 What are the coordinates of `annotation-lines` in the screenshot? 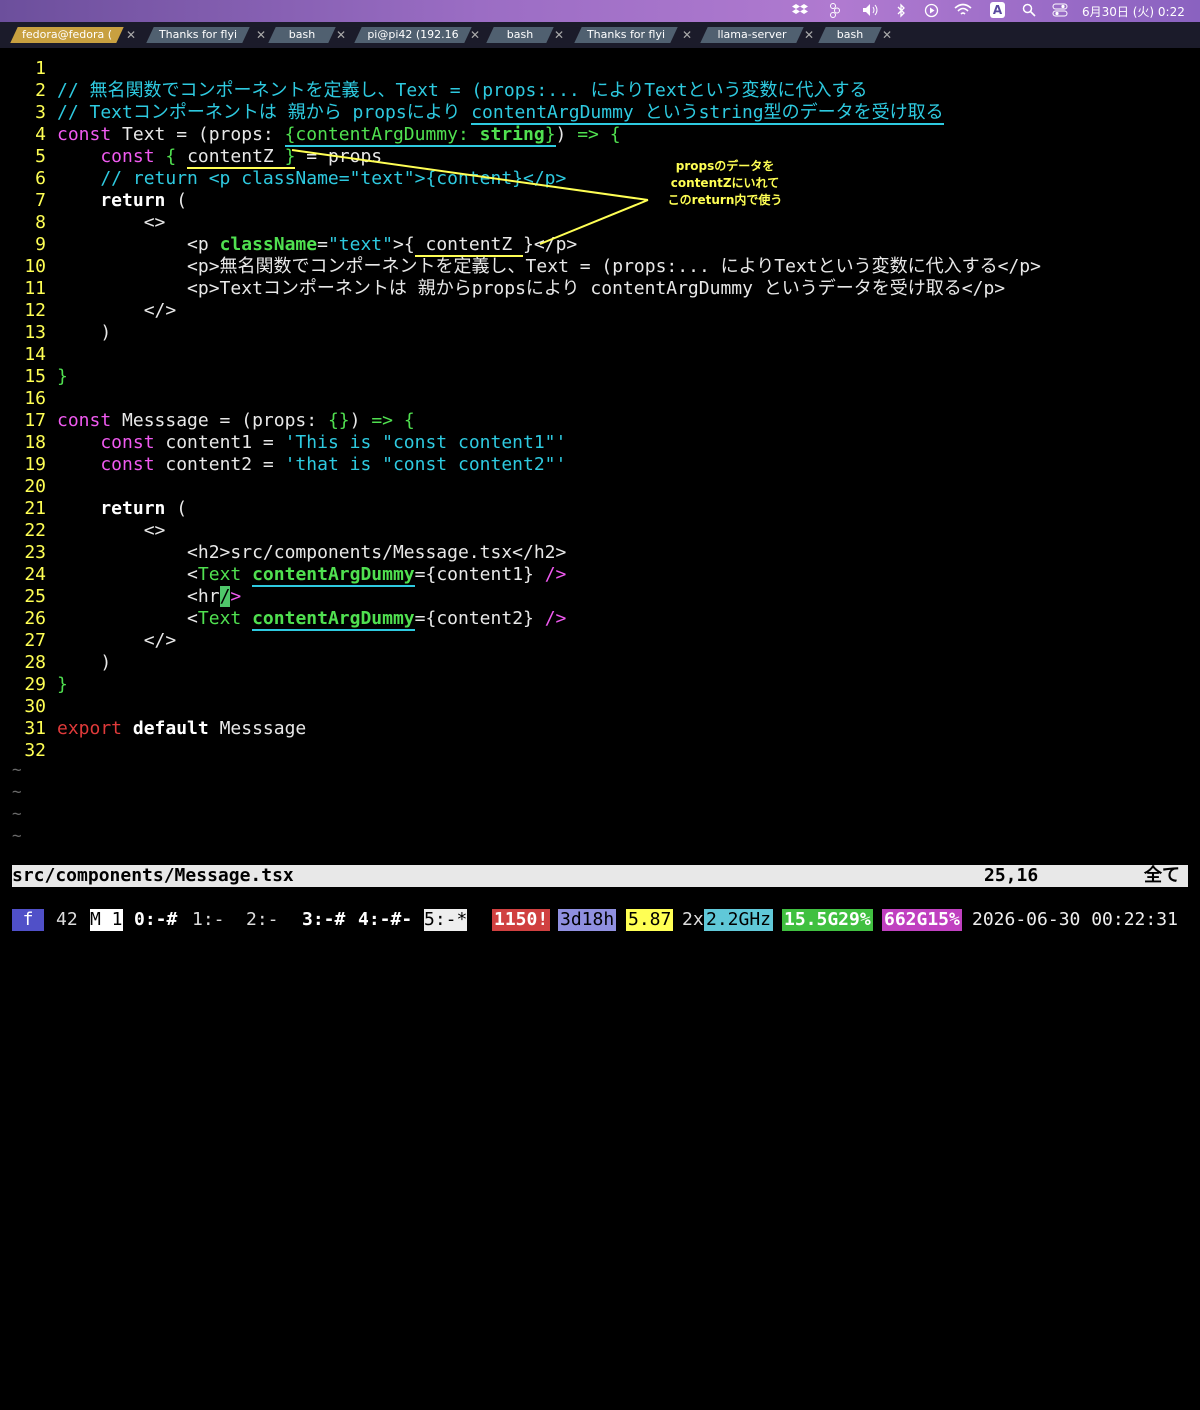 It's located at (470, 197).